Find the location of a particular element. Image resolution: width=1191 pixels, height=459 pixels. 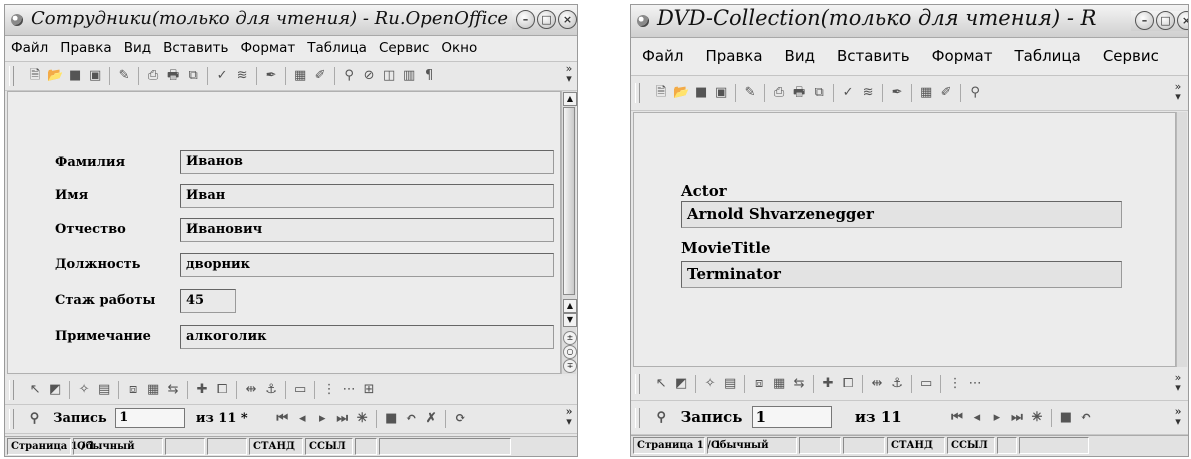

actor-field: Arnold Shvarzenegger is located at coordinates (901, 214).